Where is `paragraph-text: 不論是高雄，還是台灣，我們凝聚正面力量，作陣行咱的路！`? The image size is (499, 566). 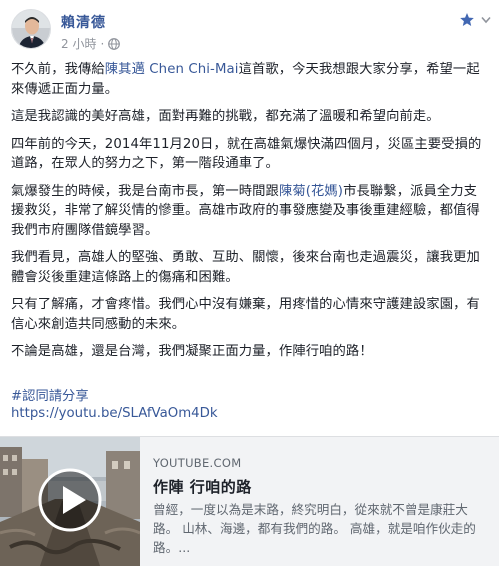
paragraph-text: 不論是高雄，還是台灣，我們凝聚正面力量，作陣行咱的路！ is located at coordinates (192, 351).